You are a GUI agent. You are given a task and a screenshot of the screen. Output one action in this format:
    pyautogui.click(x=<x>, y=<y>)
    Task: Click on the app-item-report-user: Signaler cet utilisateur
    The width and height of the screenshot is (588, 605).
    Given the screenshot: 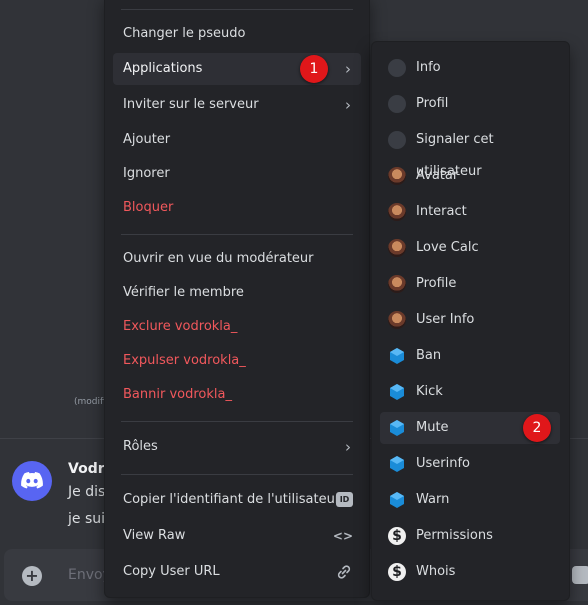 What is the action you would take?
    pyautogui.click(x=470, y=151)
    